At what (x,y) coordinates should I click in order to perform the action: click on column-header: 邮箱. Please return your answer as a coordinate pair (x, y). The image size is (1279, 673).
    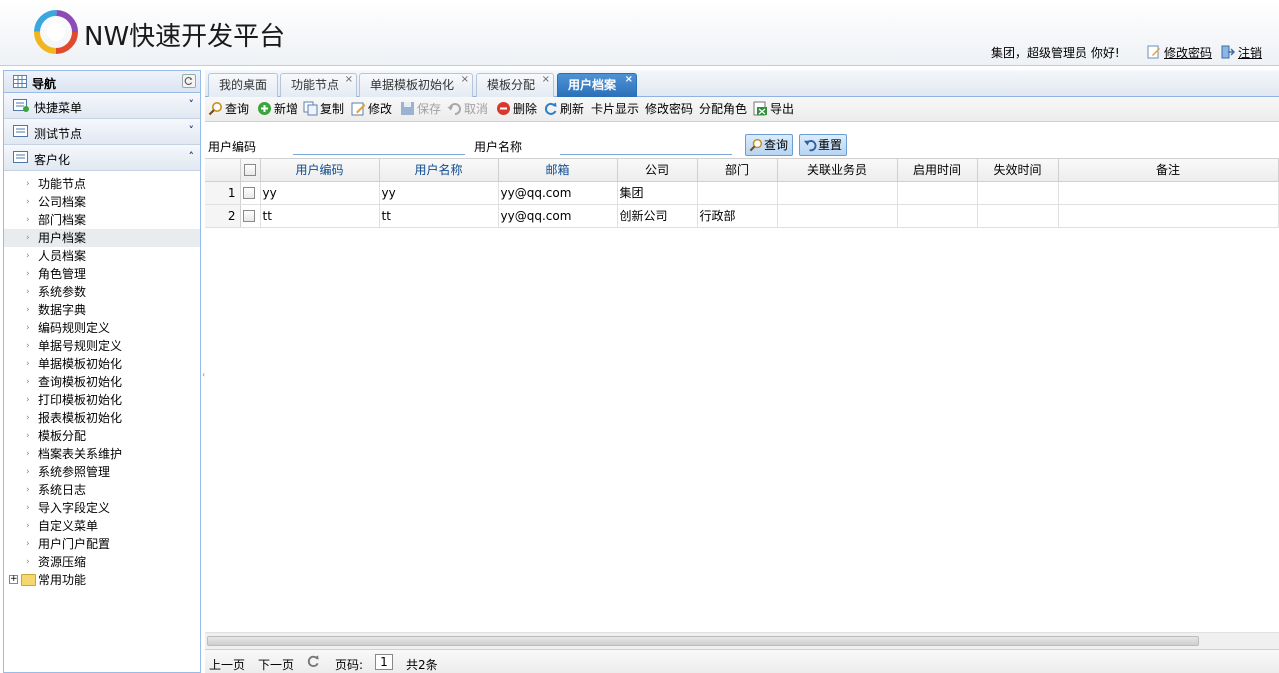
    Looking at the image, I should click on (558, 170).